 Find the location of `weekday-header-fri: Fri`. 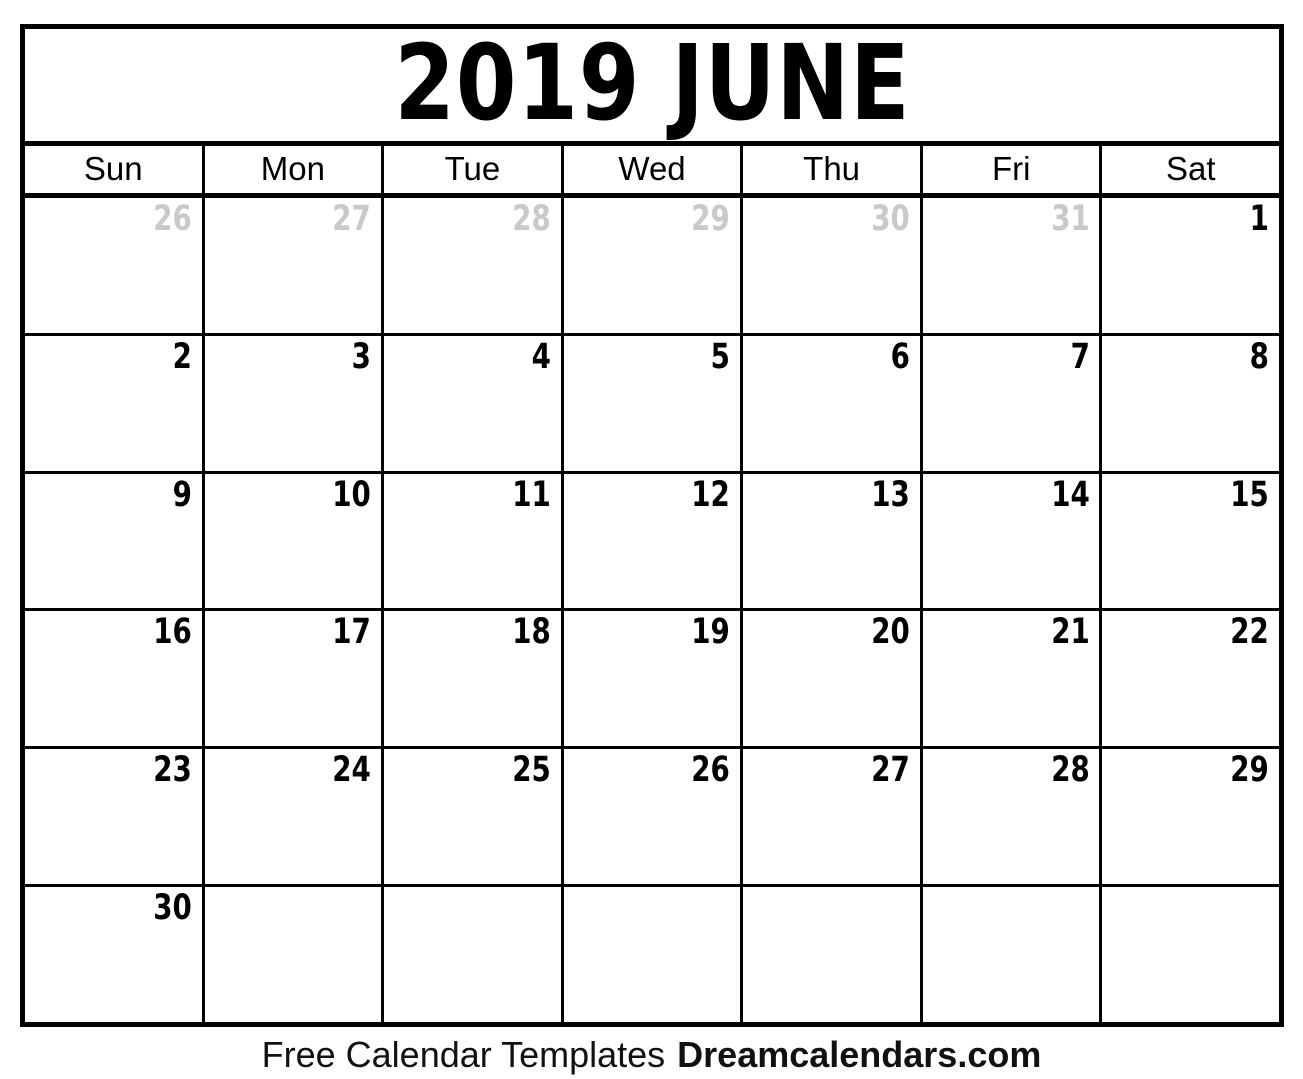

weekday-header-fri: Fri is located at coordinates (1013, 169).